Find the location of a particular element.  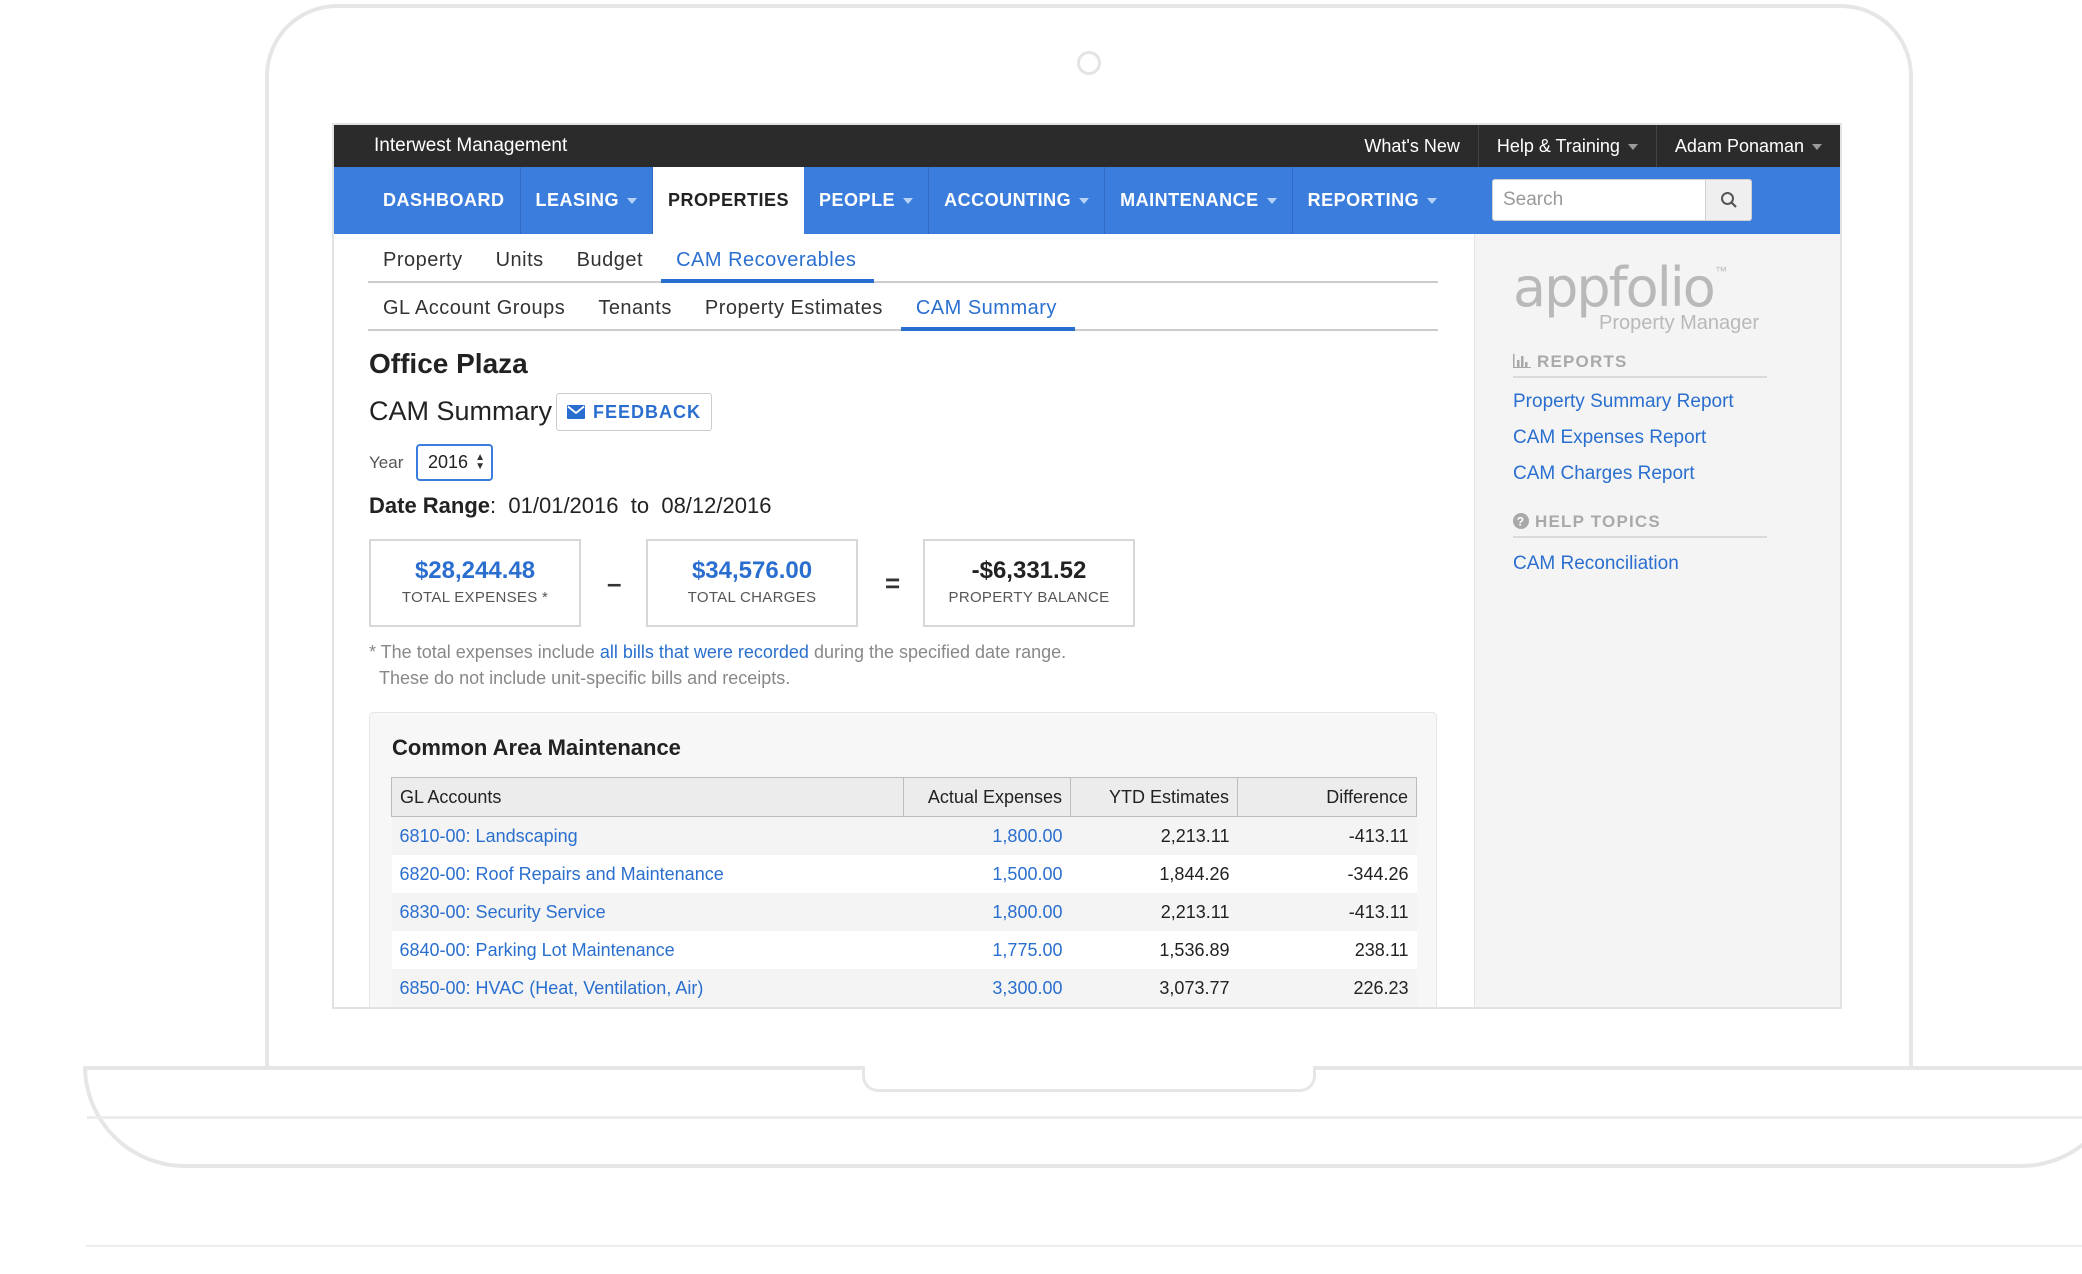

property-balance-box: -$6,331.52 PROPERTY BALANCE is located at coordinates (1029, 583).